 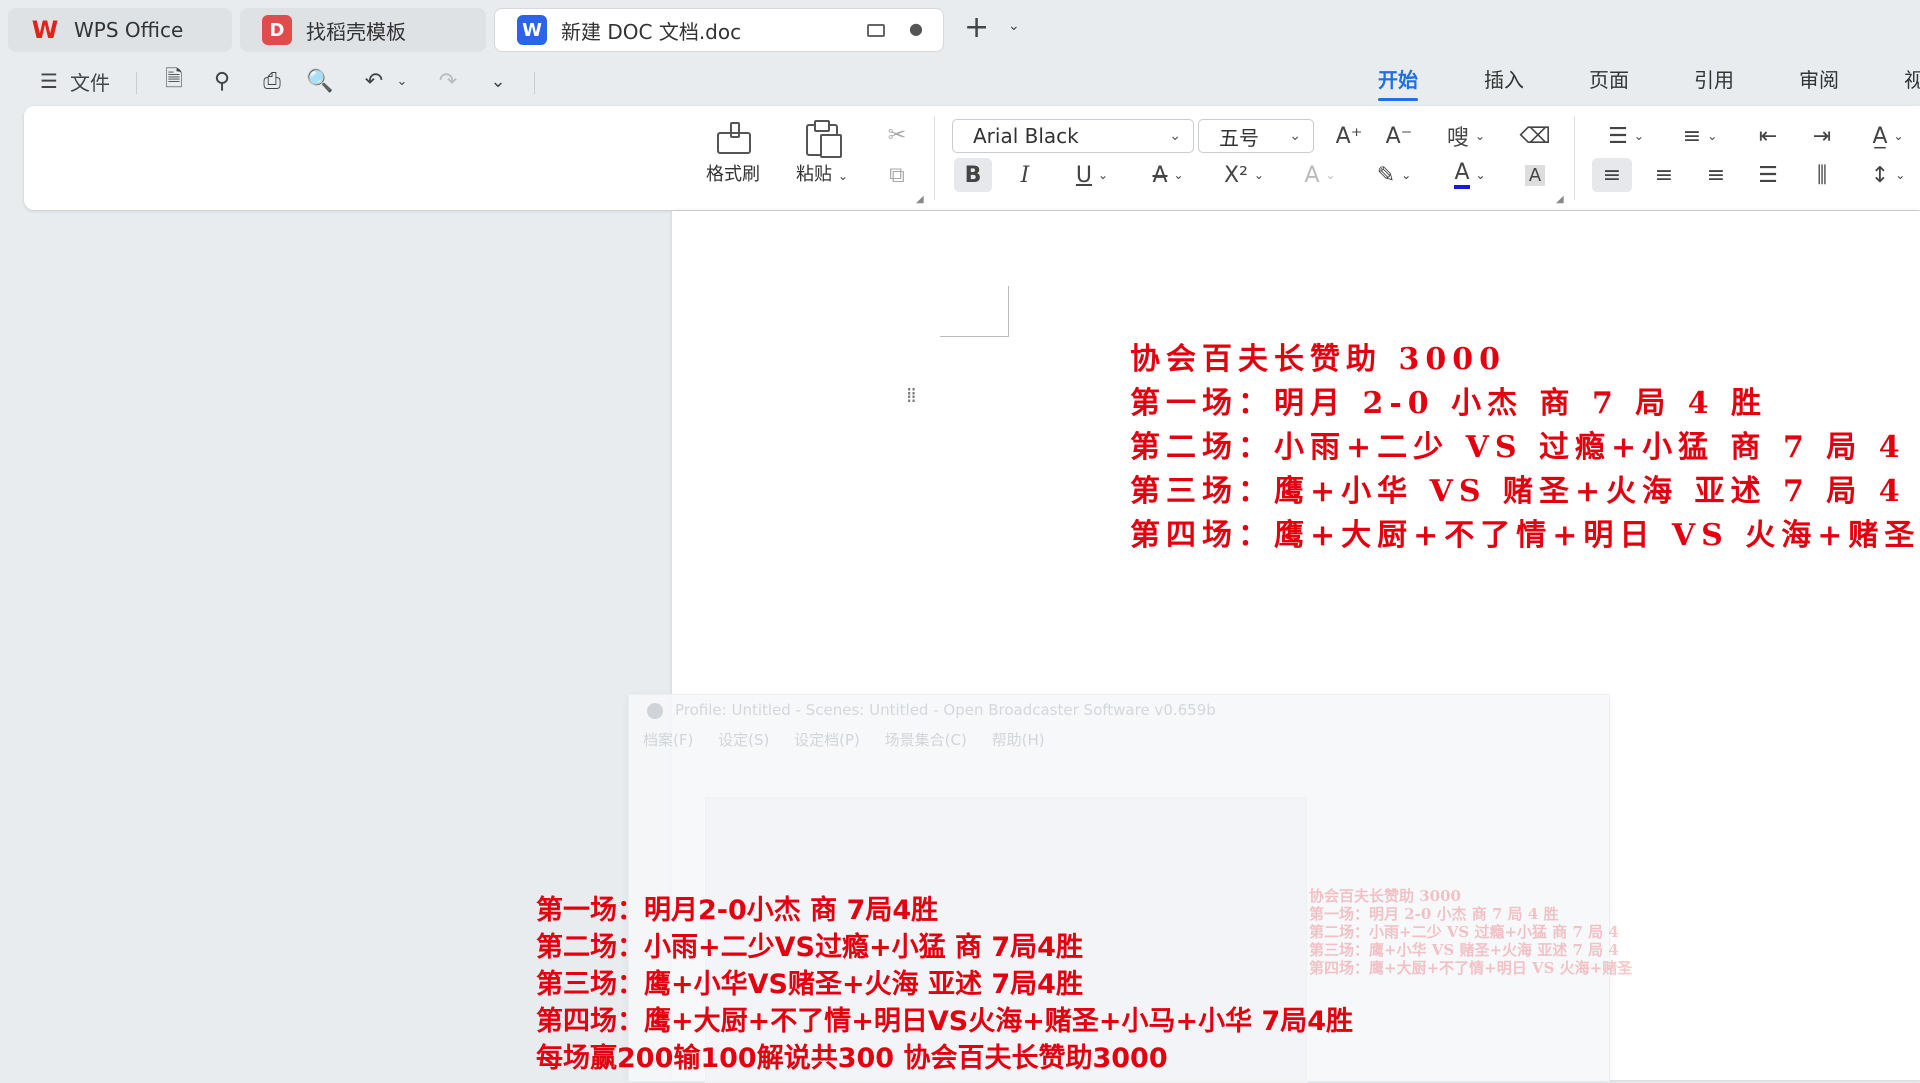 What do you see at coordinates (1768, 175) in the screenshot?
I see `justify-icon: ☰` at bounding box center [1768, 175].